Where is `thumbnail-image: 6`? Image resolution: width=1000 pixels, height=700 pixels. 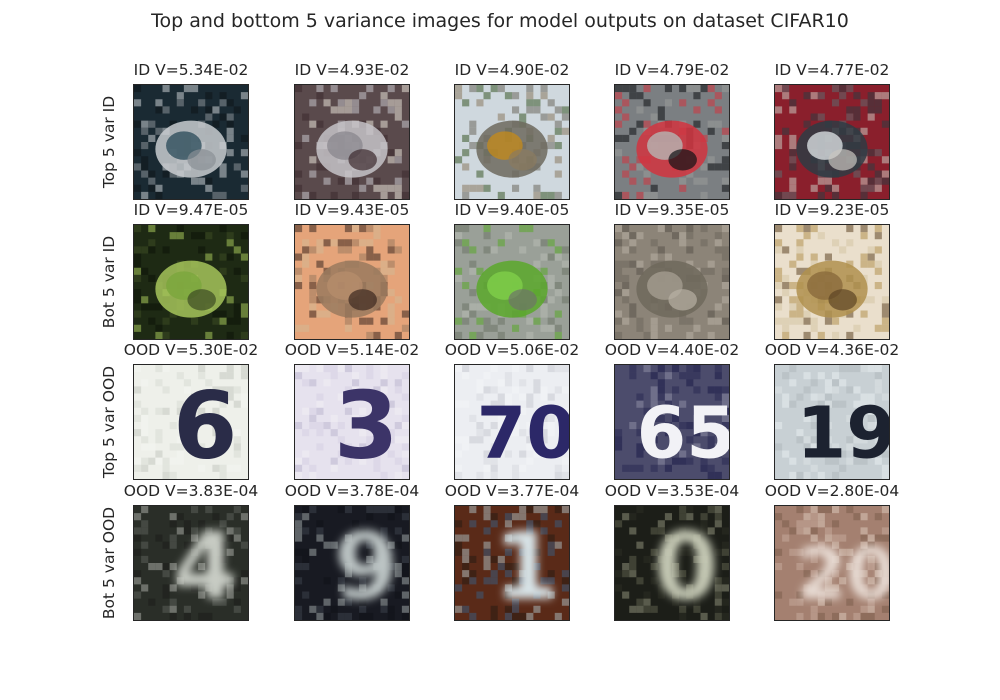 thumbnail-image: 6 is located at coordinates (191, 422).